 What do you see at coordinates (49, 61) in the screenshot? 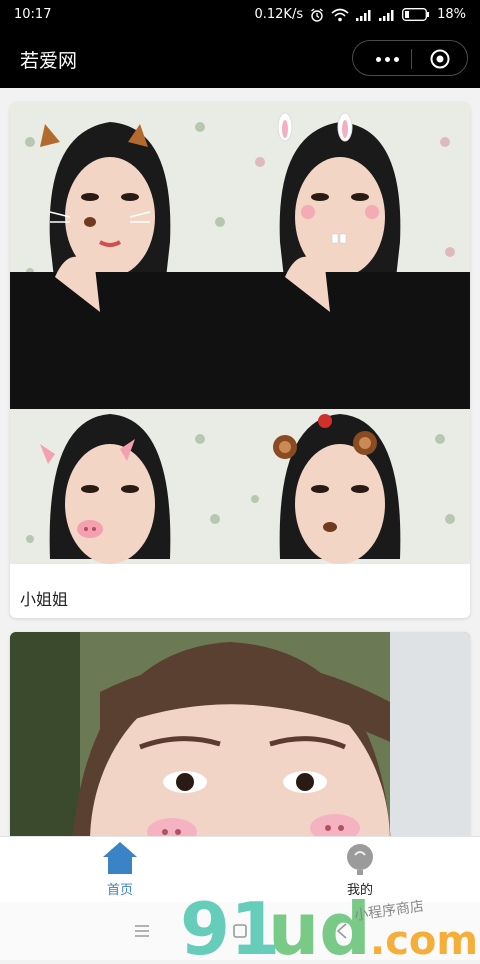
I see `page-title: 若爱网` at bounding box center [49, 61].